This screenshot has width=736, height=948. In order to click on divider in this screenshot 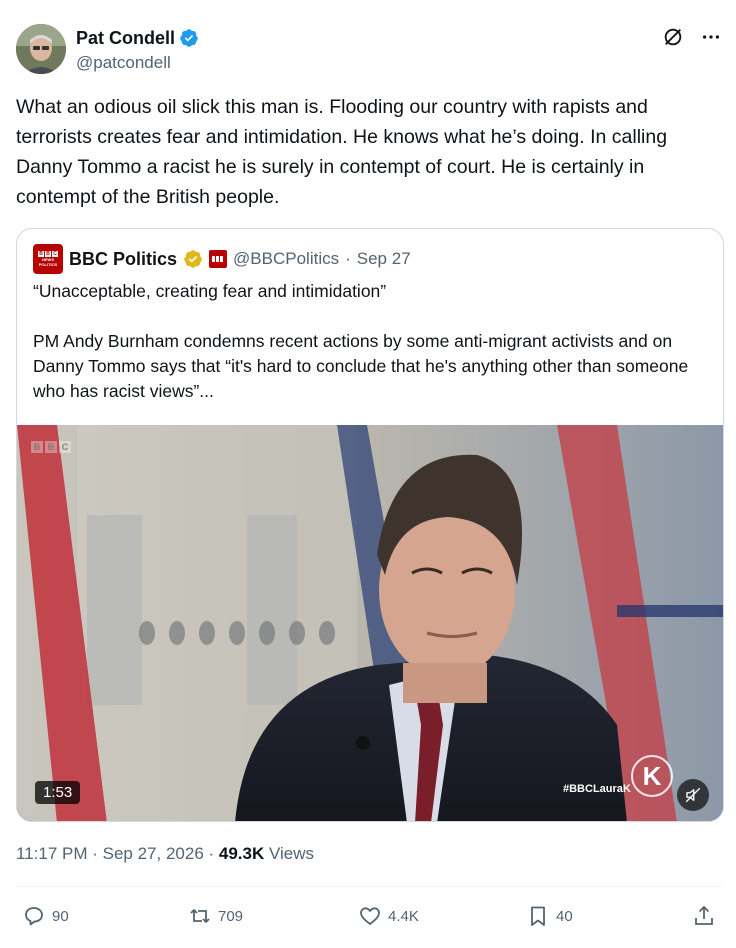, I will do `click(369, 886)`.